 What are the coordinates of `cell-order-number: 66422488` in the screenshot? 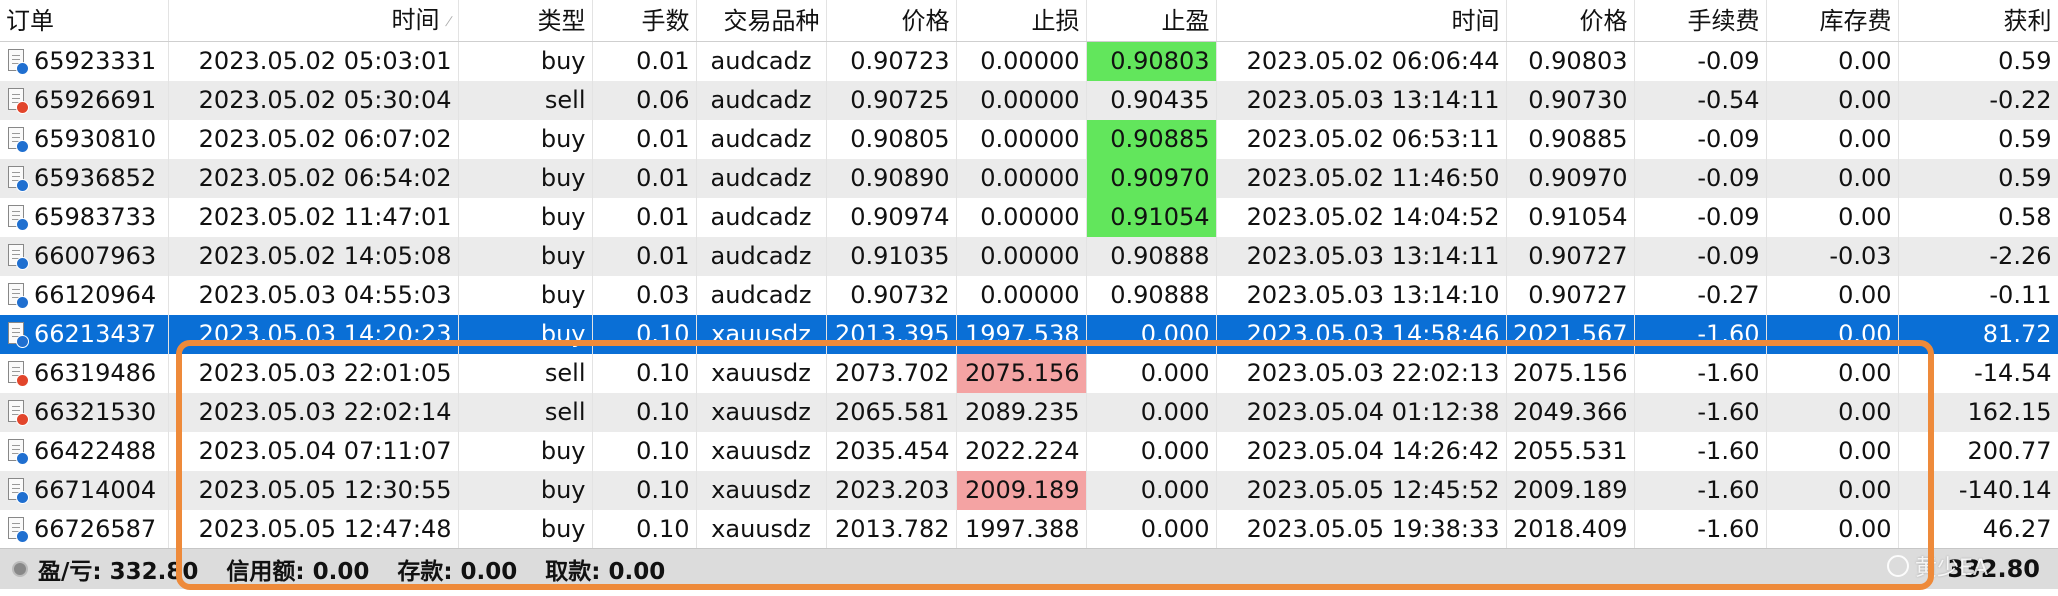 It's located at (84, 451).